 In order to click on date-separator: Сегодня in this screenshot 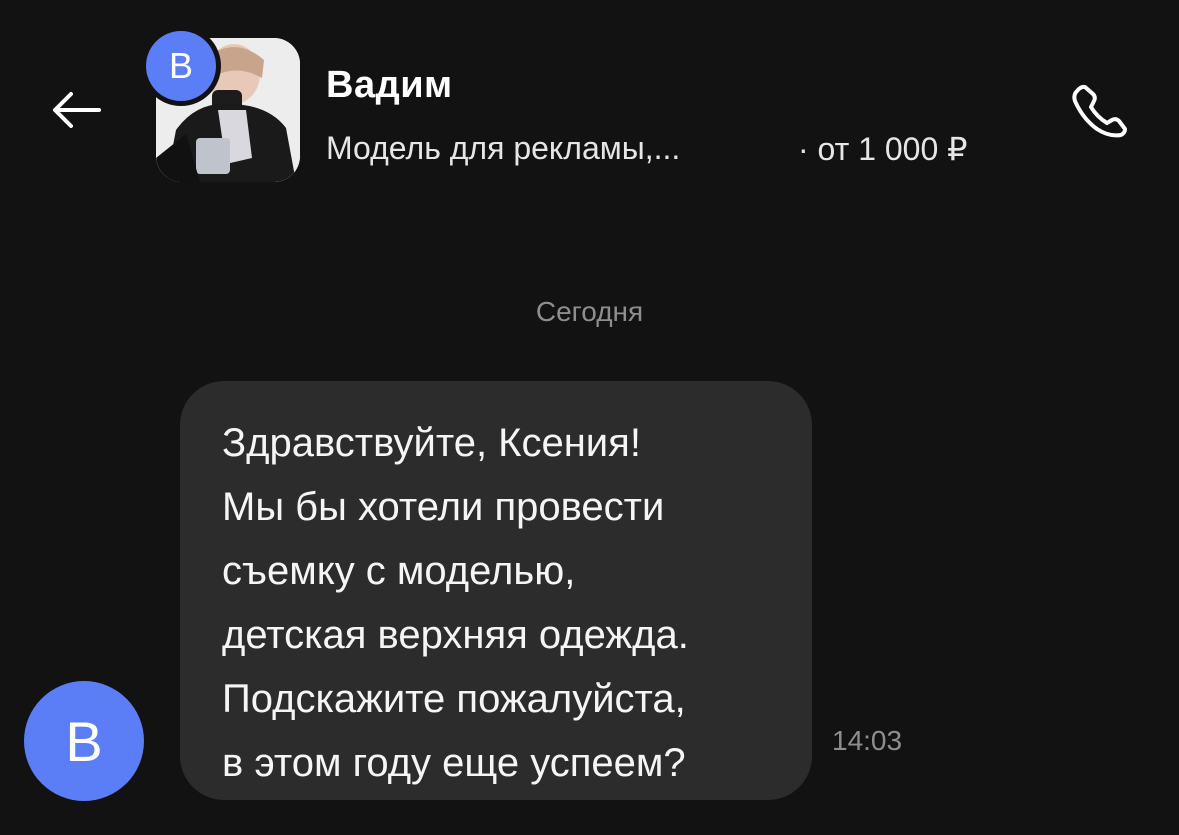, I will do `click(589, 311)`.